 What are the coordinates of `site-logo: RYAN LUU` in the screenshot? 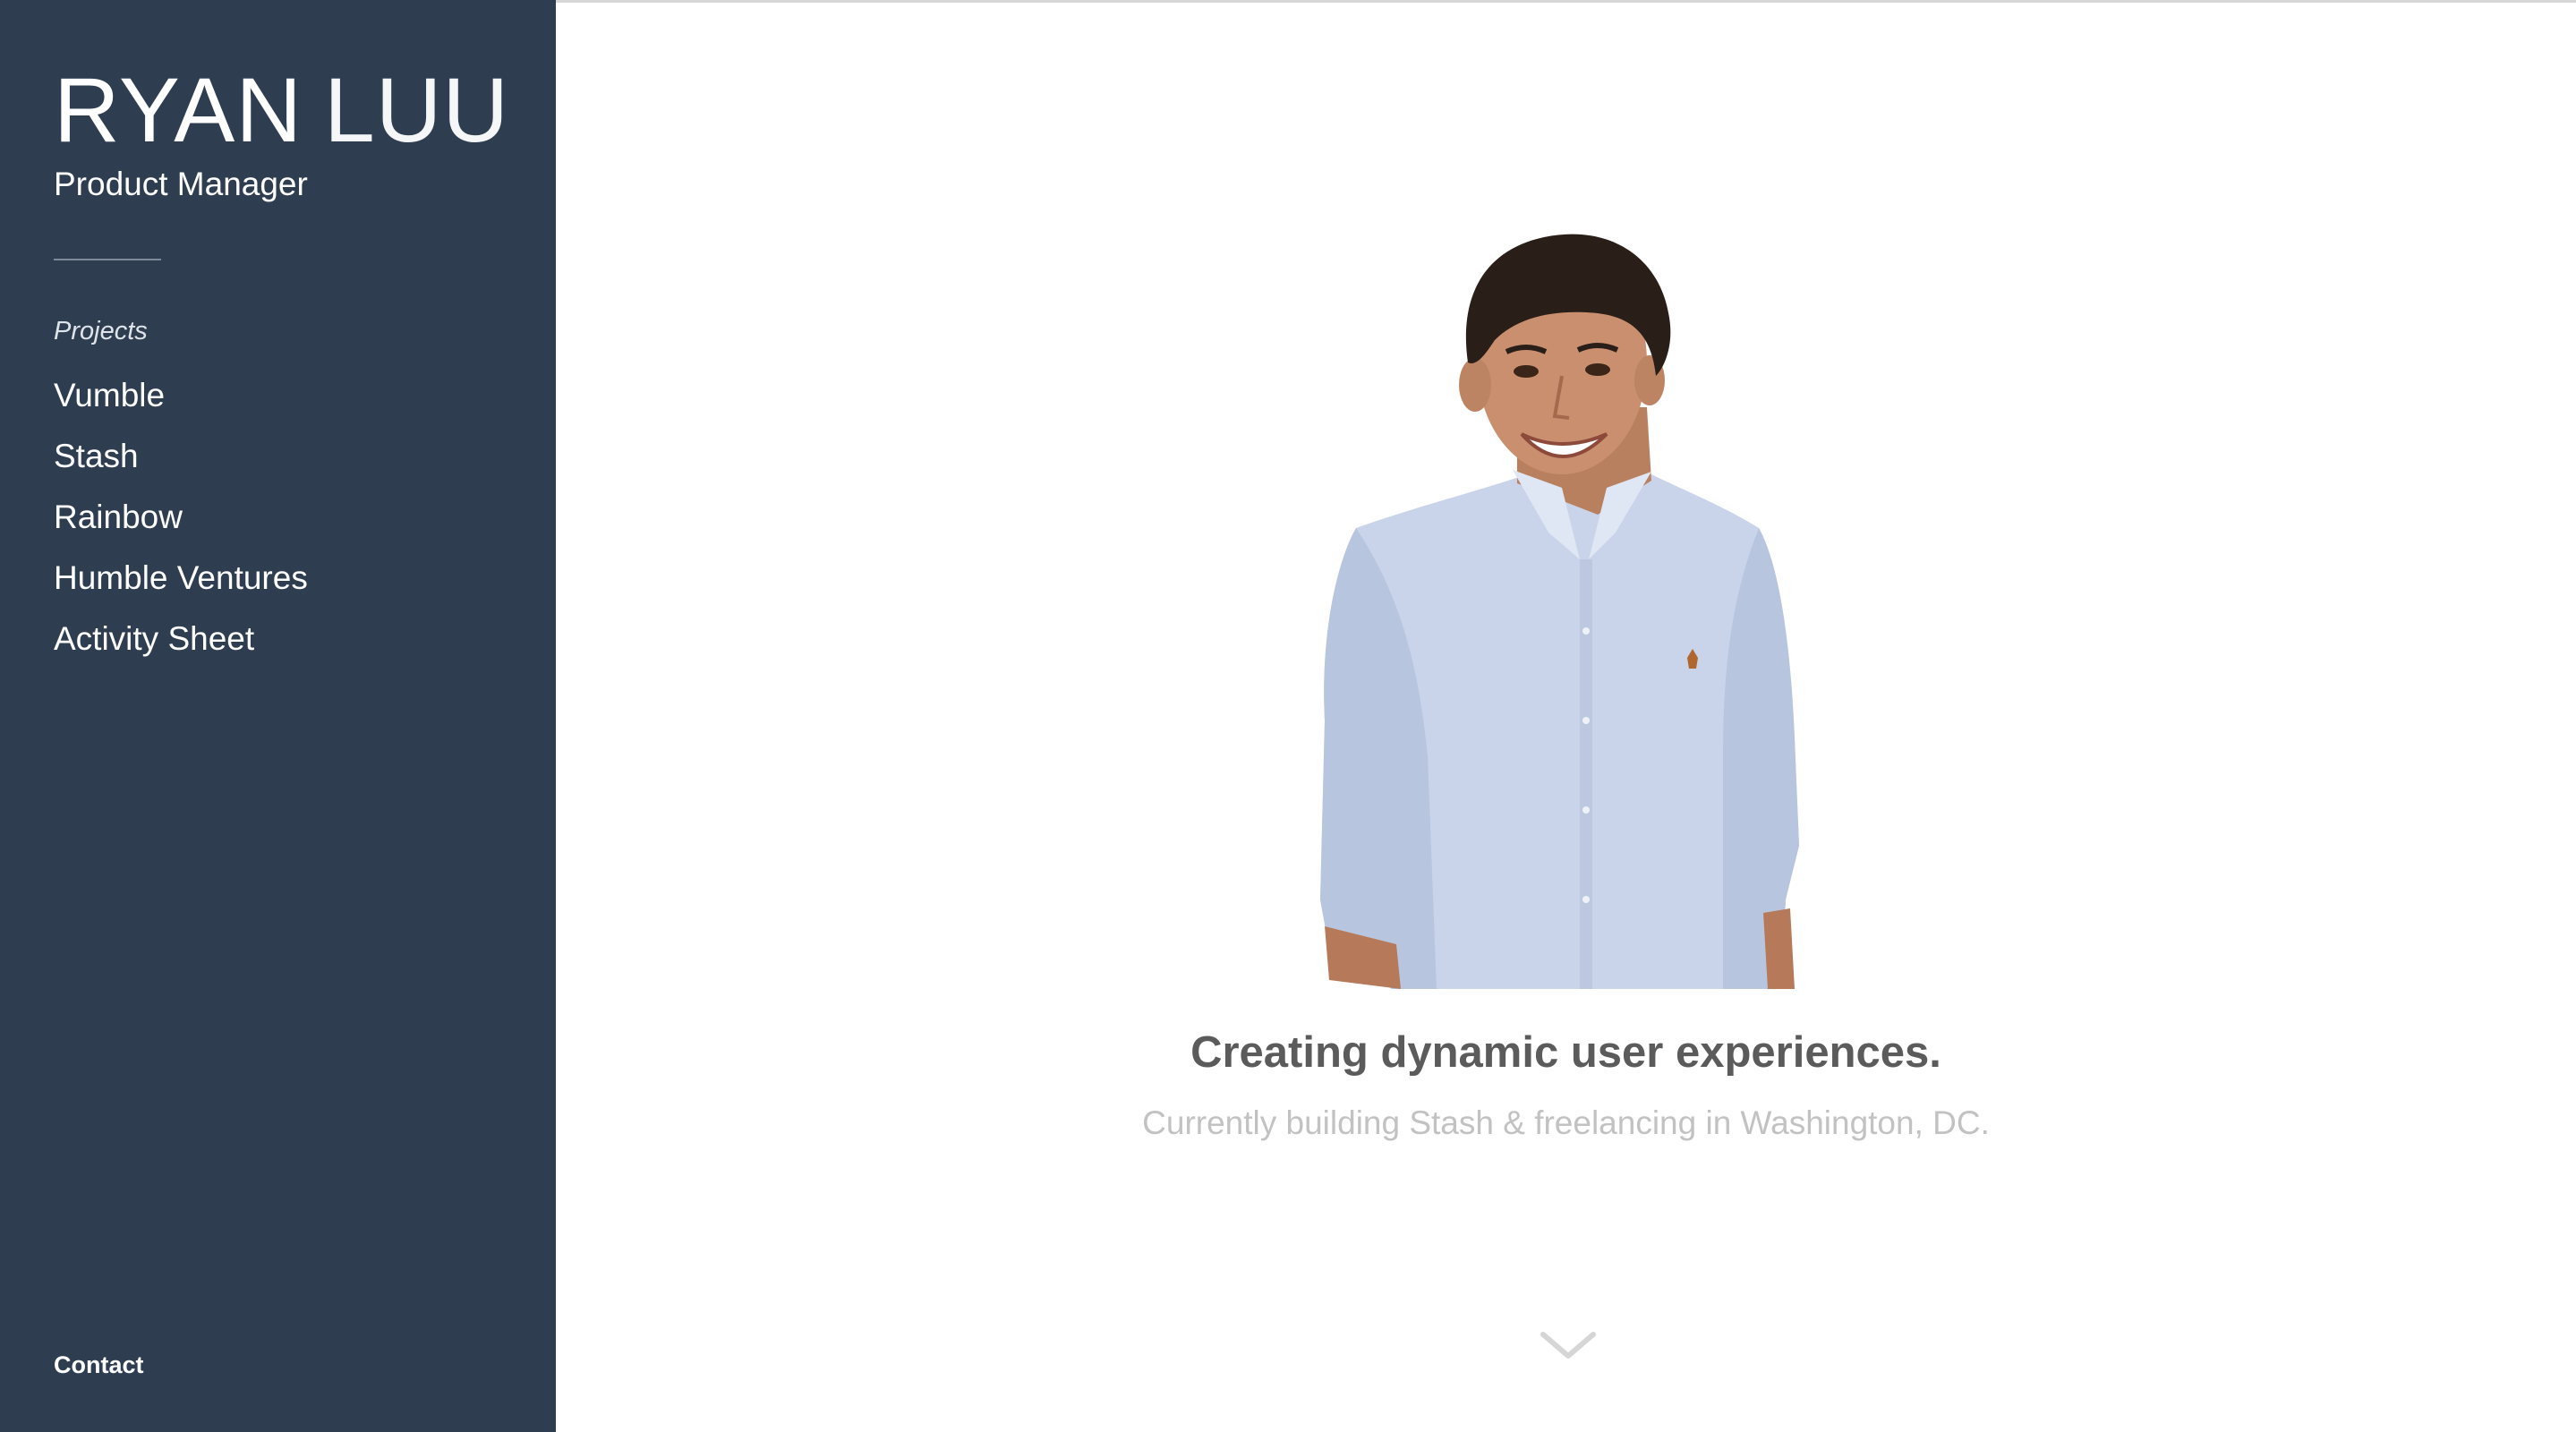 It's located at (281, 110).